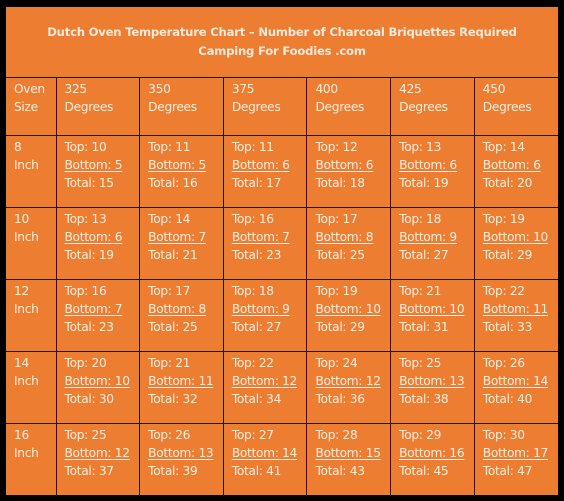 This screenshot has width=564, height=501. What do you see at coordinates (26, 107) in the screenshot?
I see `header-label-line: Size` at bounding box center [26, 107].